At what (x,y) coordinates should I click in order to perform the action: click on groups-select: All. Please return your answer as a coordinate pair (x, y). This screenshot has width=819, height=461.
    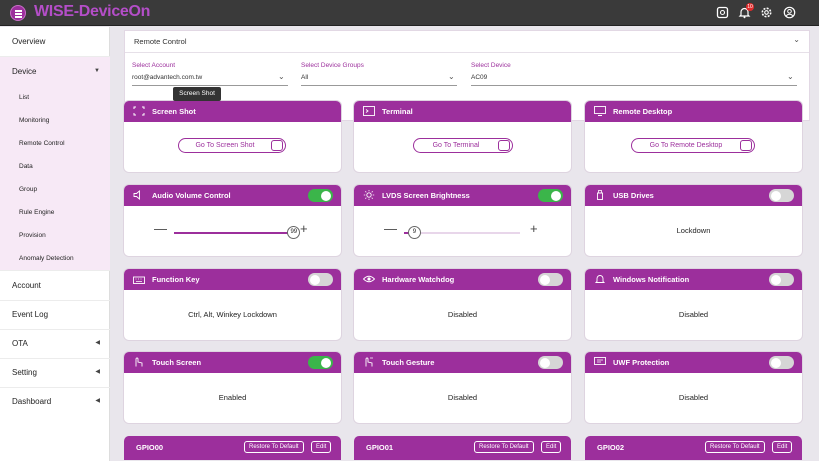
    Looking at the image, I should click on (304, 77).